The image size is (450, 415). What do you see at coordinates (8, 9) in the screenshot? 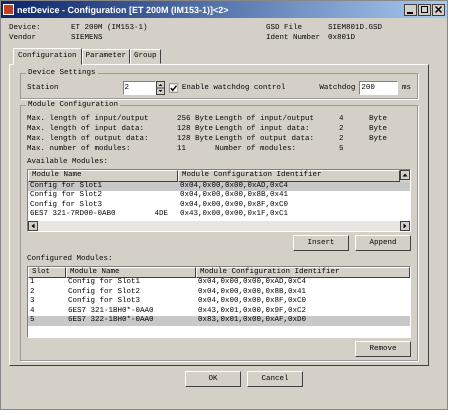
I see `app-icon` at bounding box center [8, 9].